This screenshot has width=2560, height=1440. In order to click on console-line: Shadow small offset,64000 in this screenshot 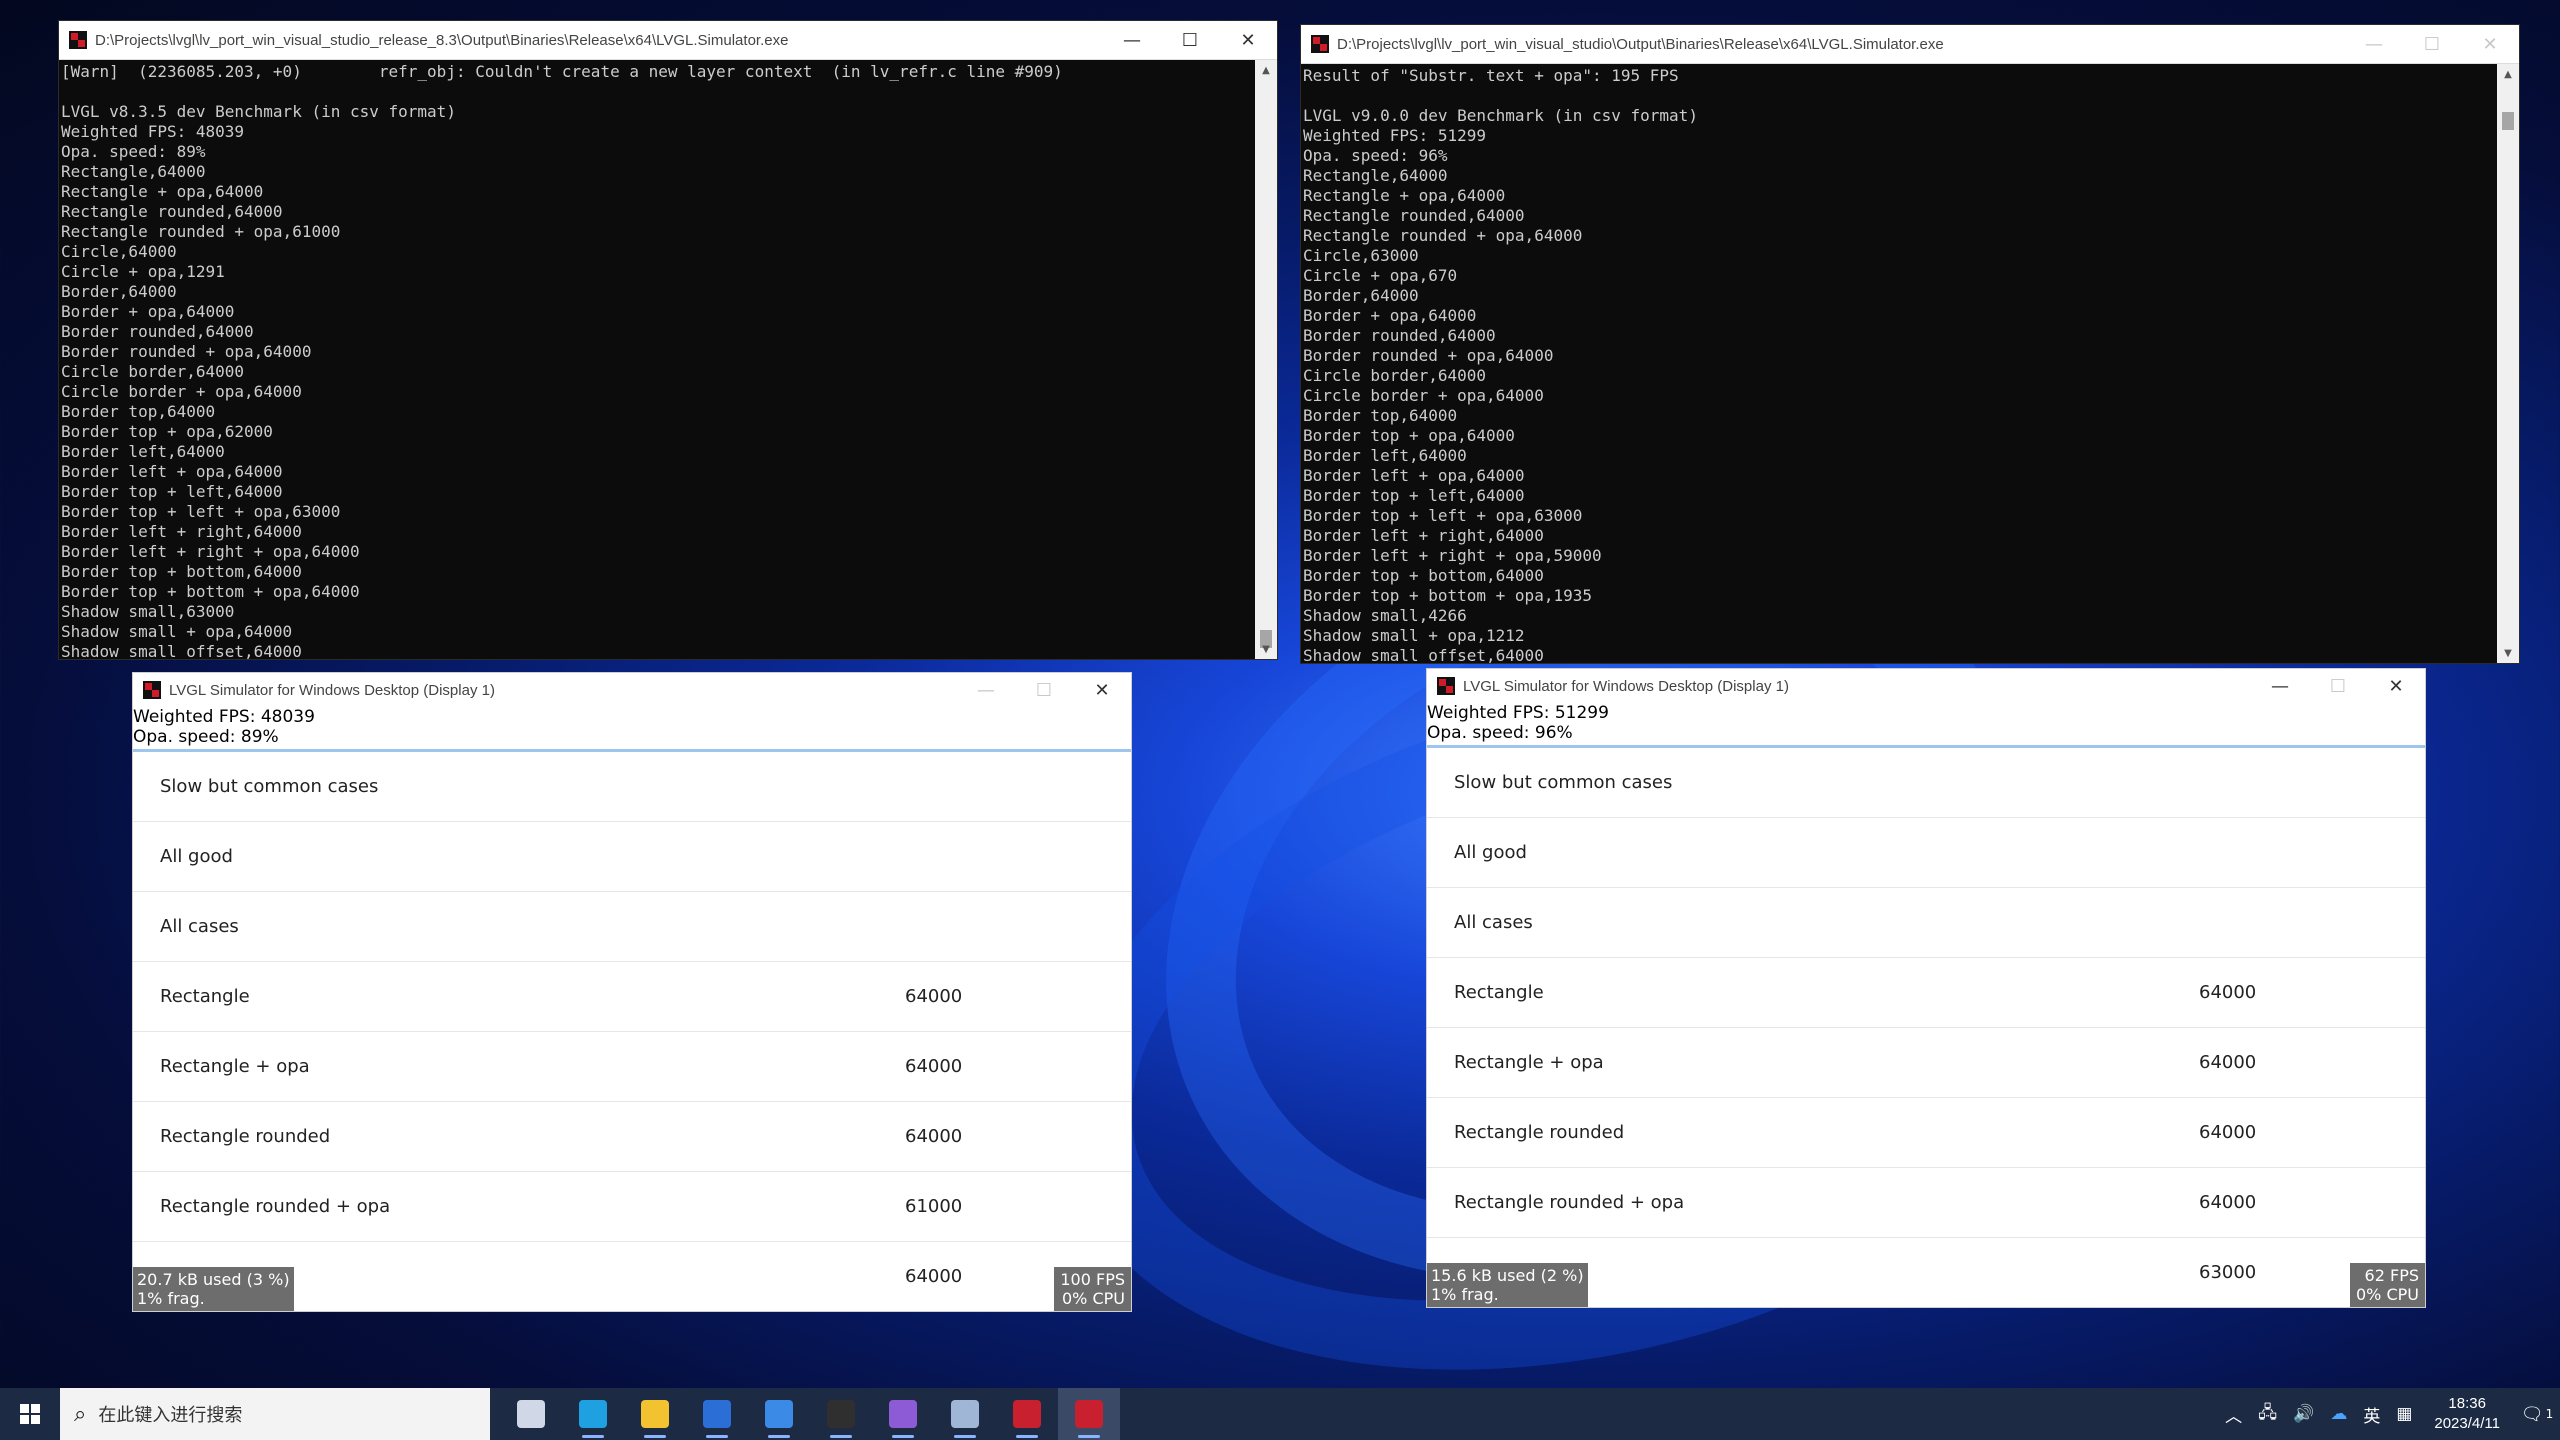, I will do `click(181, 650)`.